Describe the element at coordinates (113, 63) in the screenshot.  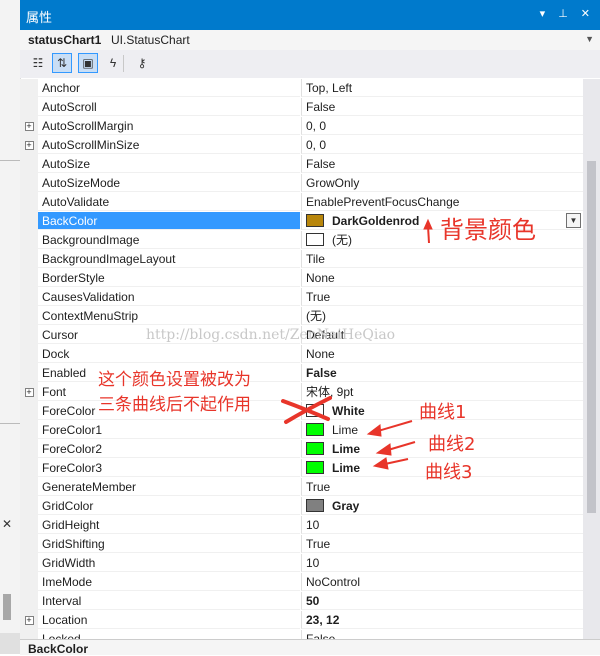
I see `events-button: ϟ` at that location.